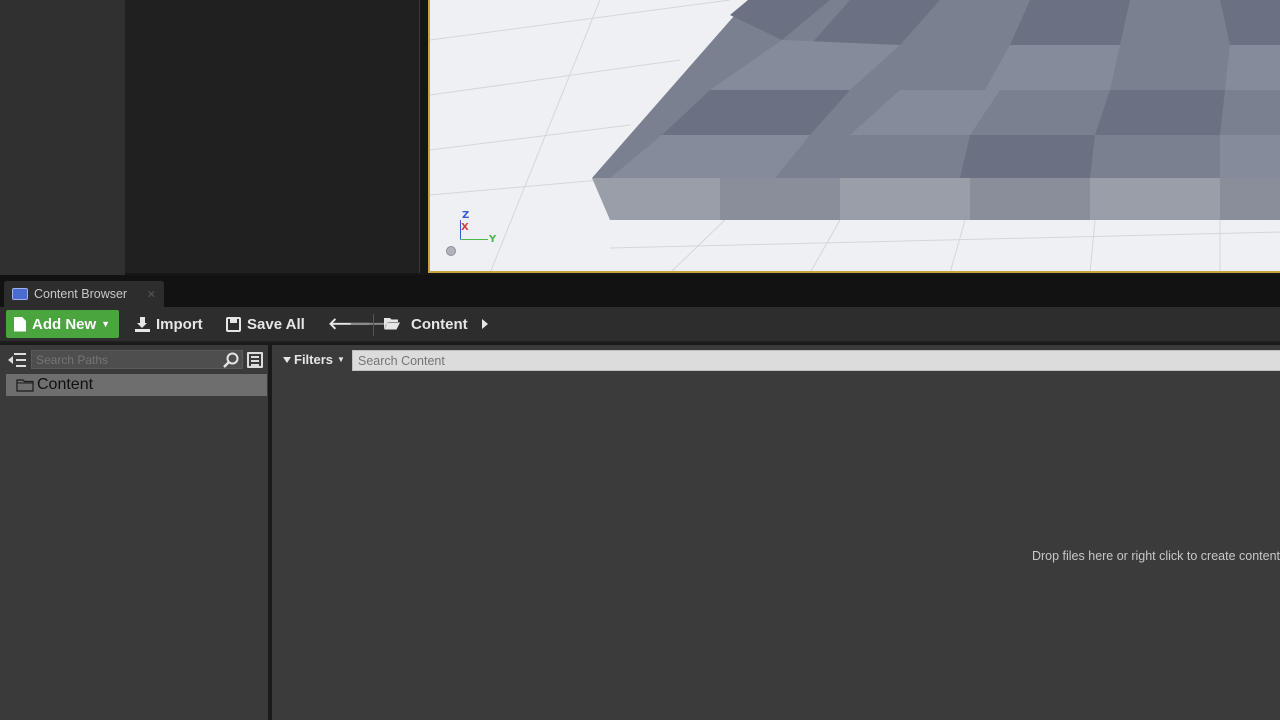  Describe the element at coordinates (816, 360) in the screenshot. I see `search-content-input` at that location.